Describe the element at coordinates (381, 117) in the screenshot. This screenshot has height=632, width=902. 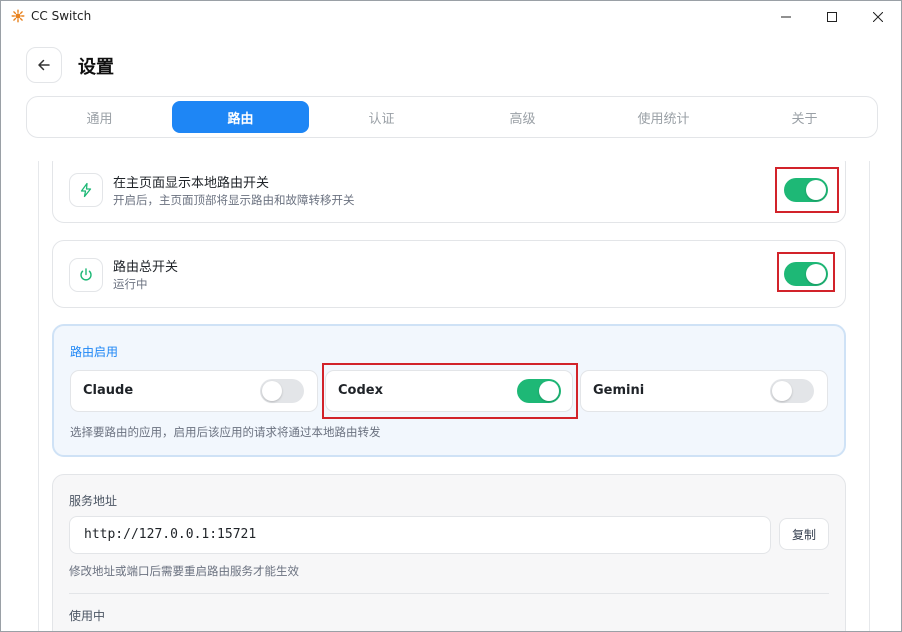
I see `tab-auth: 认证` at that location.